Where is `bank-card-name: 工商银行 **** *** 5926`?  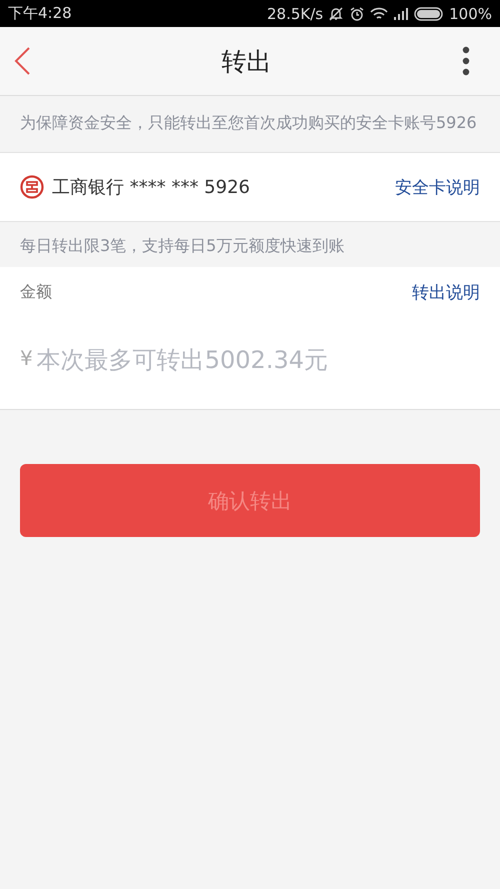 bank-card-name: 工商银行 **** *** 5926 is located at coordinates (151, 187).